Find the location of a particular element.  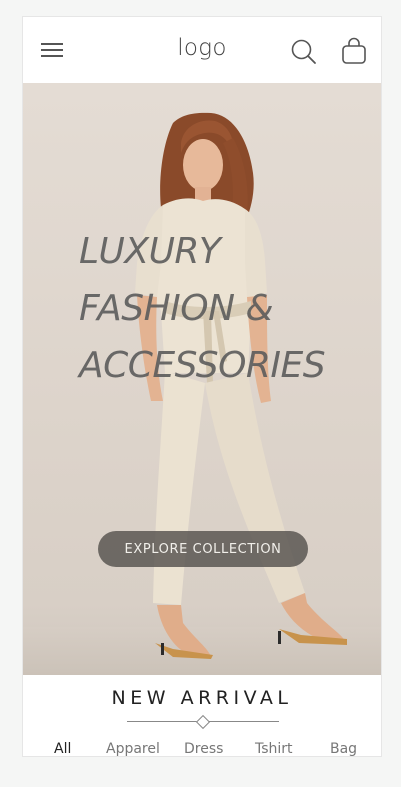

diamond-icon is located at coordinates (203, 722).